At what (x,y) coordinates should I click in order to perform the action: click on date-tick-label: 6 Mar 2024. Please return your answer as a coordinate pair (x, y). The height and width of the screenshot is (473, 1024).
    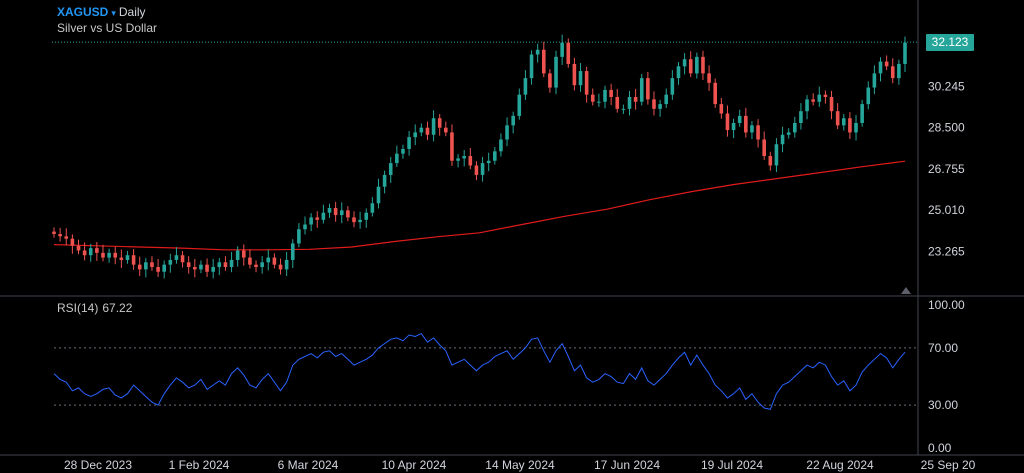
    Looking at the image, I should click on (308, 465).